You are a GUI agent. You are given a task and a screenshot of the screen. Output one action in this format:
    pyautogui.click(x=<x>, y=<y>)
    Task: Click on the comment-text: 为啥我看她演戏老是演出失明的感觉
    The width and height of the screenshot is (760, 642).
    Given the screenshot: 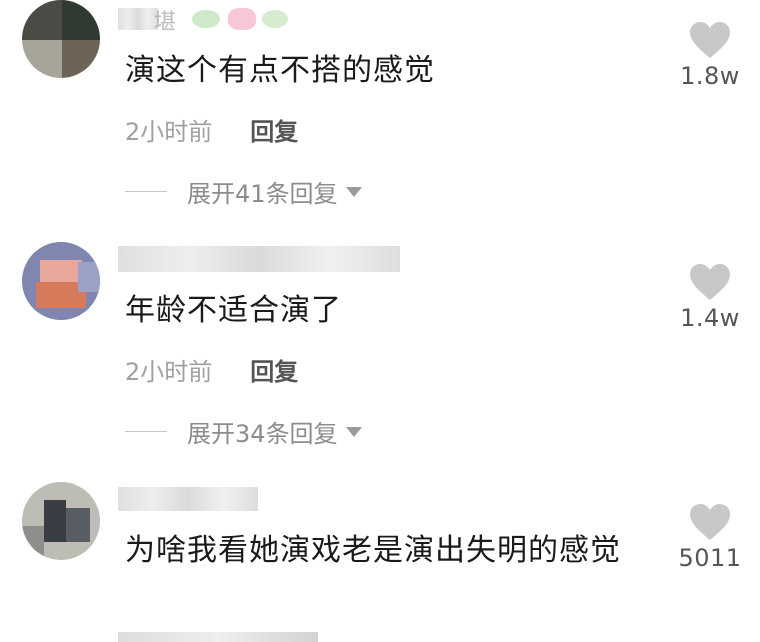 What is the action you would take?
    pyautogui.click(x=373, y=550)
    